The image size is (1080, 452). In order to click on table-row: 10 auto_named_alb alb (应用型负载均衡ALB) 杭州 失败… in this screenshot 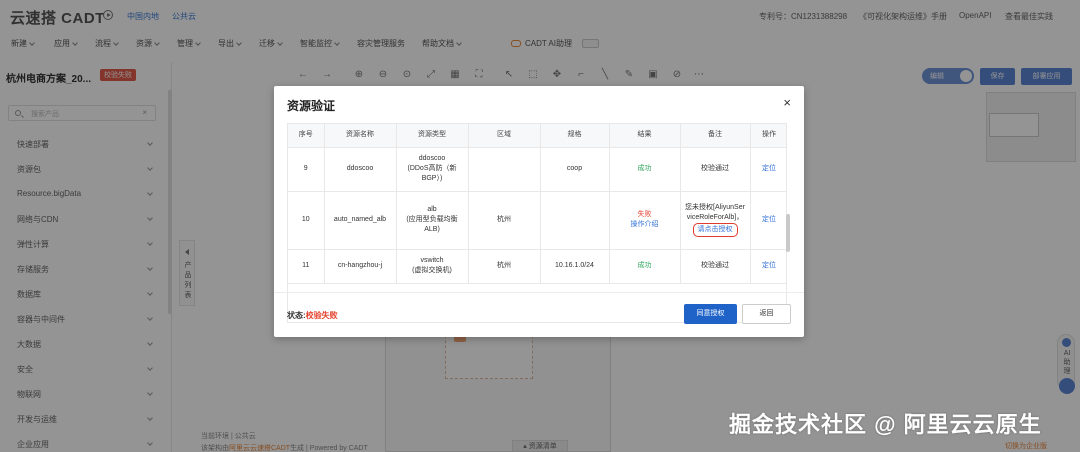, I will do `click(537, 220)`.